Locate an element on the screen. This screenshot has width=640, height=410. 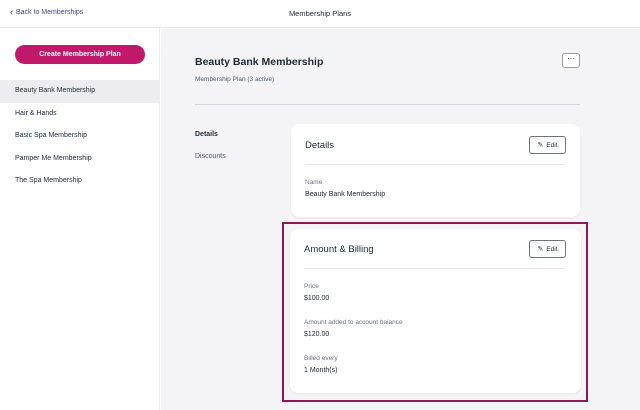
sidebar-item-hair-hands: Hair & Hands is located at coordinates (80, 114).